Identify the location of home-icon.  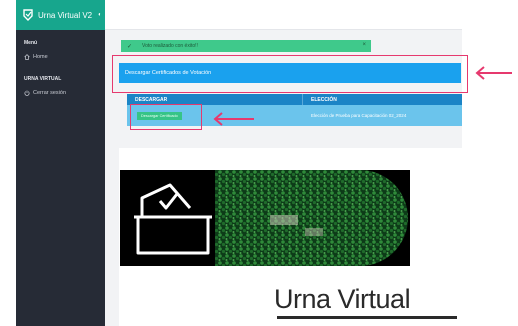
(27, 57).